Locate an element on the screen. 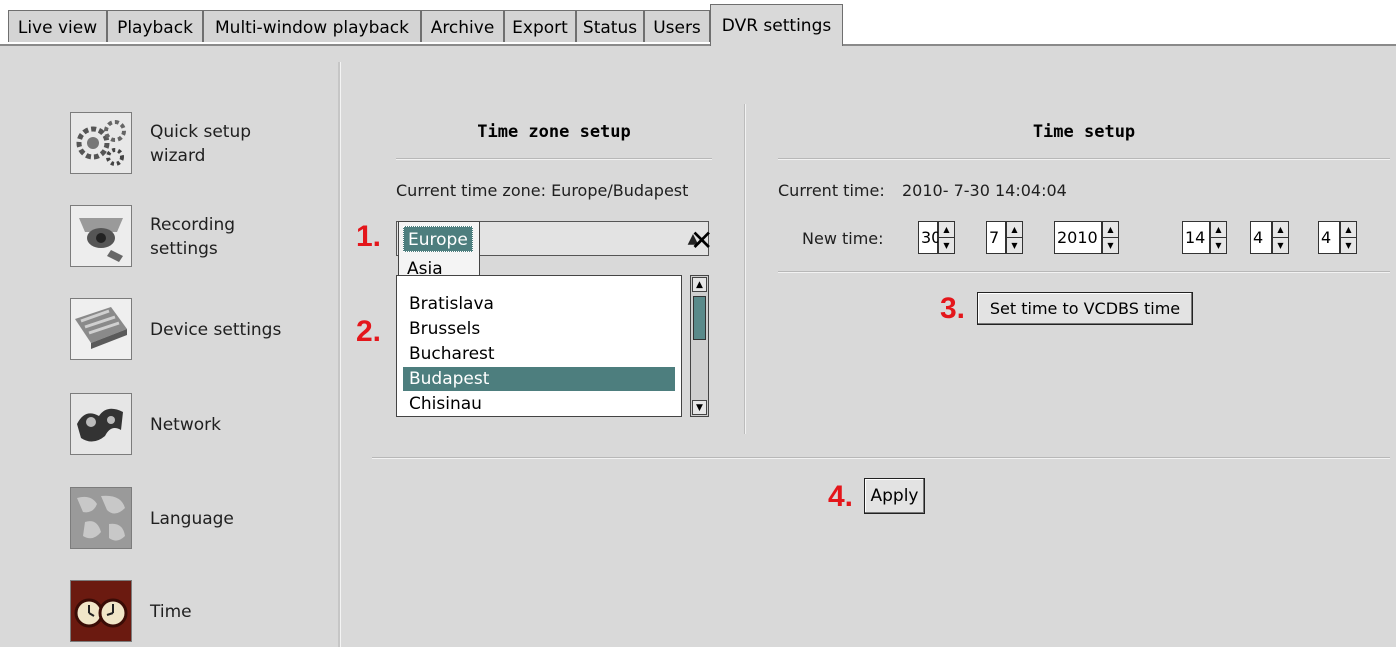 Image resolution: width=1396 pixels, height=647 pixels. timezone-section-title: Time zone setup is located at coordinates (554, 132).